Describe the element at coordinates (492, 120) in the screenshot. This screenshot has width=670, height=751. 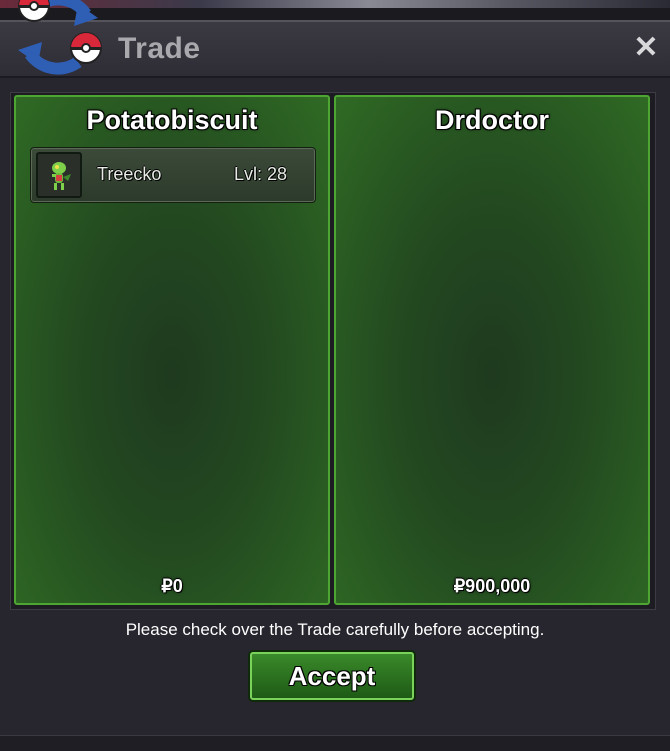
I see `right-player-name: Drdoctor` at that location.